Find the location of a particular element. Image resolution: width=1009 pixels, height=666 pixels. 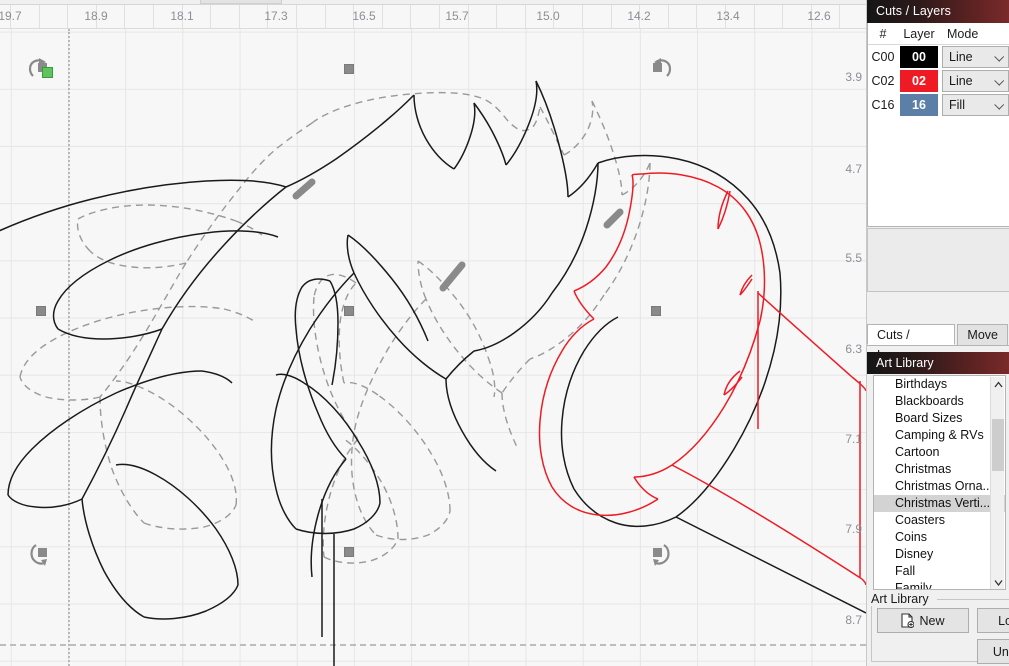

cut-row: C16 16 Fill is located at coordinates (938, 105).